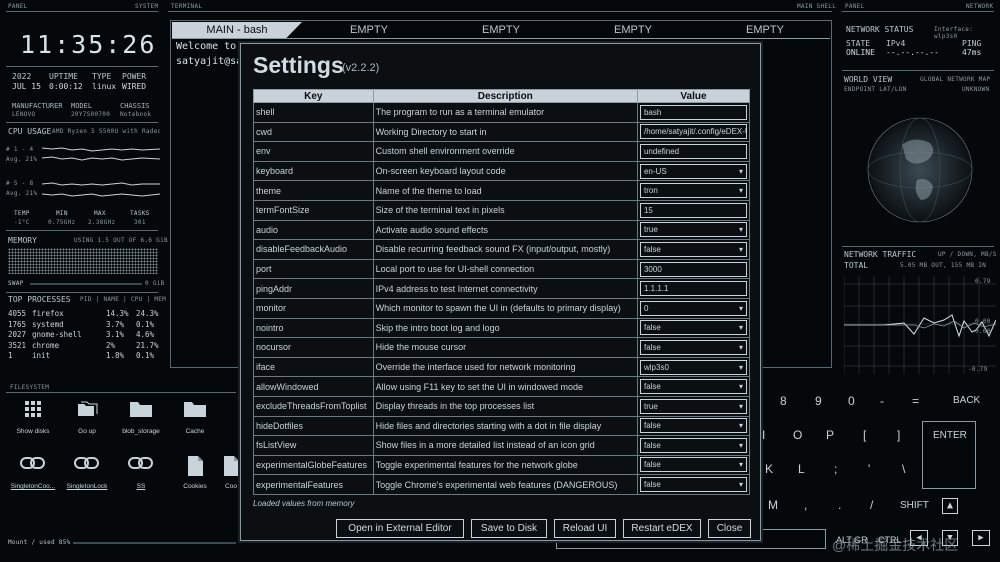 The height and width of the screenshot is (562, 1000). Describe the element at coordinates (505, 190) in the screenshot. I see `setting-description: Name of the theme to load` at that location.